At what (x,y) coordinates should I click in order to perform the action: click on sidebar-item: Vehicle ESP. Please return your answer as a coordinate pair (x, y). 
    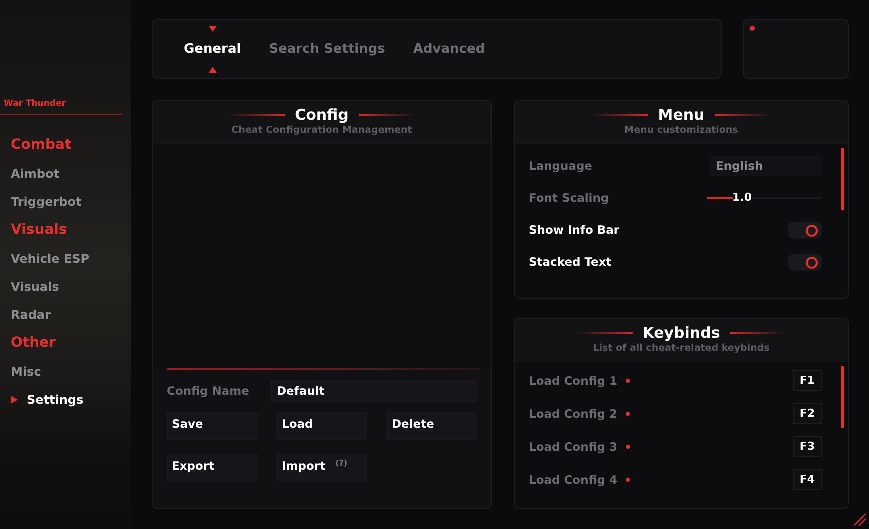
    Looking at the image, I should click on (50, 259).